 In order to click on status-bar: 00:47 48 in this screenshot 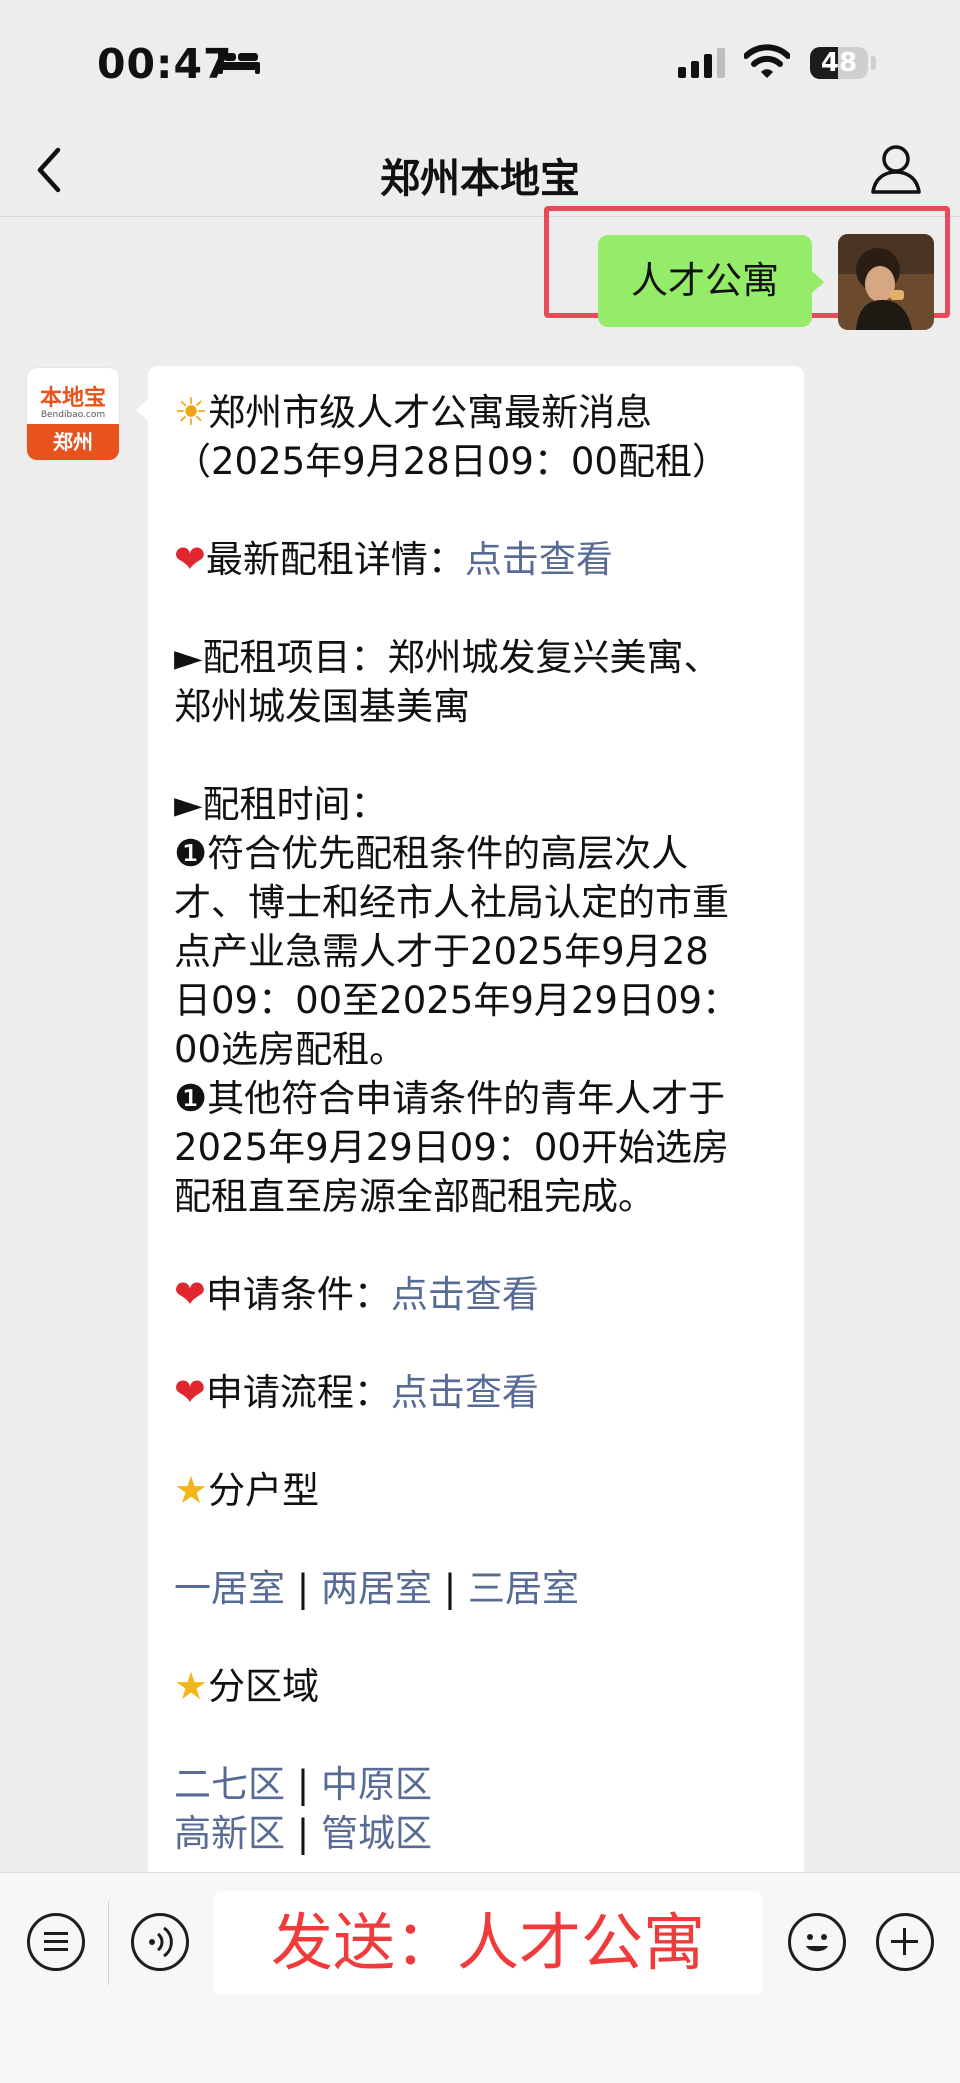, I will do `click(480, 60)`.